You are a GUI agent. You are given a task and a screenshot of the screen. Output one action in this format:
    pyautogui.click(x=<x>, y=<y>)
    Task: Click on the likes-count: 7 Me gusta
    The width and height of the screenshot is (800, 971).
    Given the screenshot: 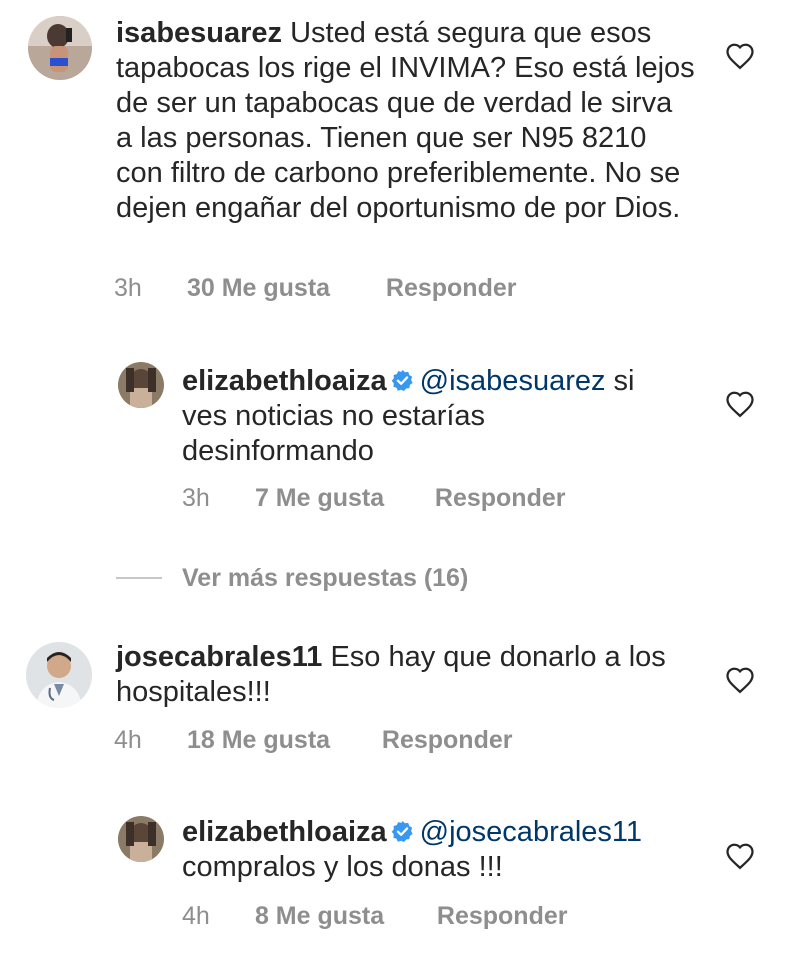 What is the action you would take?
    pyautogui.click(x=341, y=498)
    